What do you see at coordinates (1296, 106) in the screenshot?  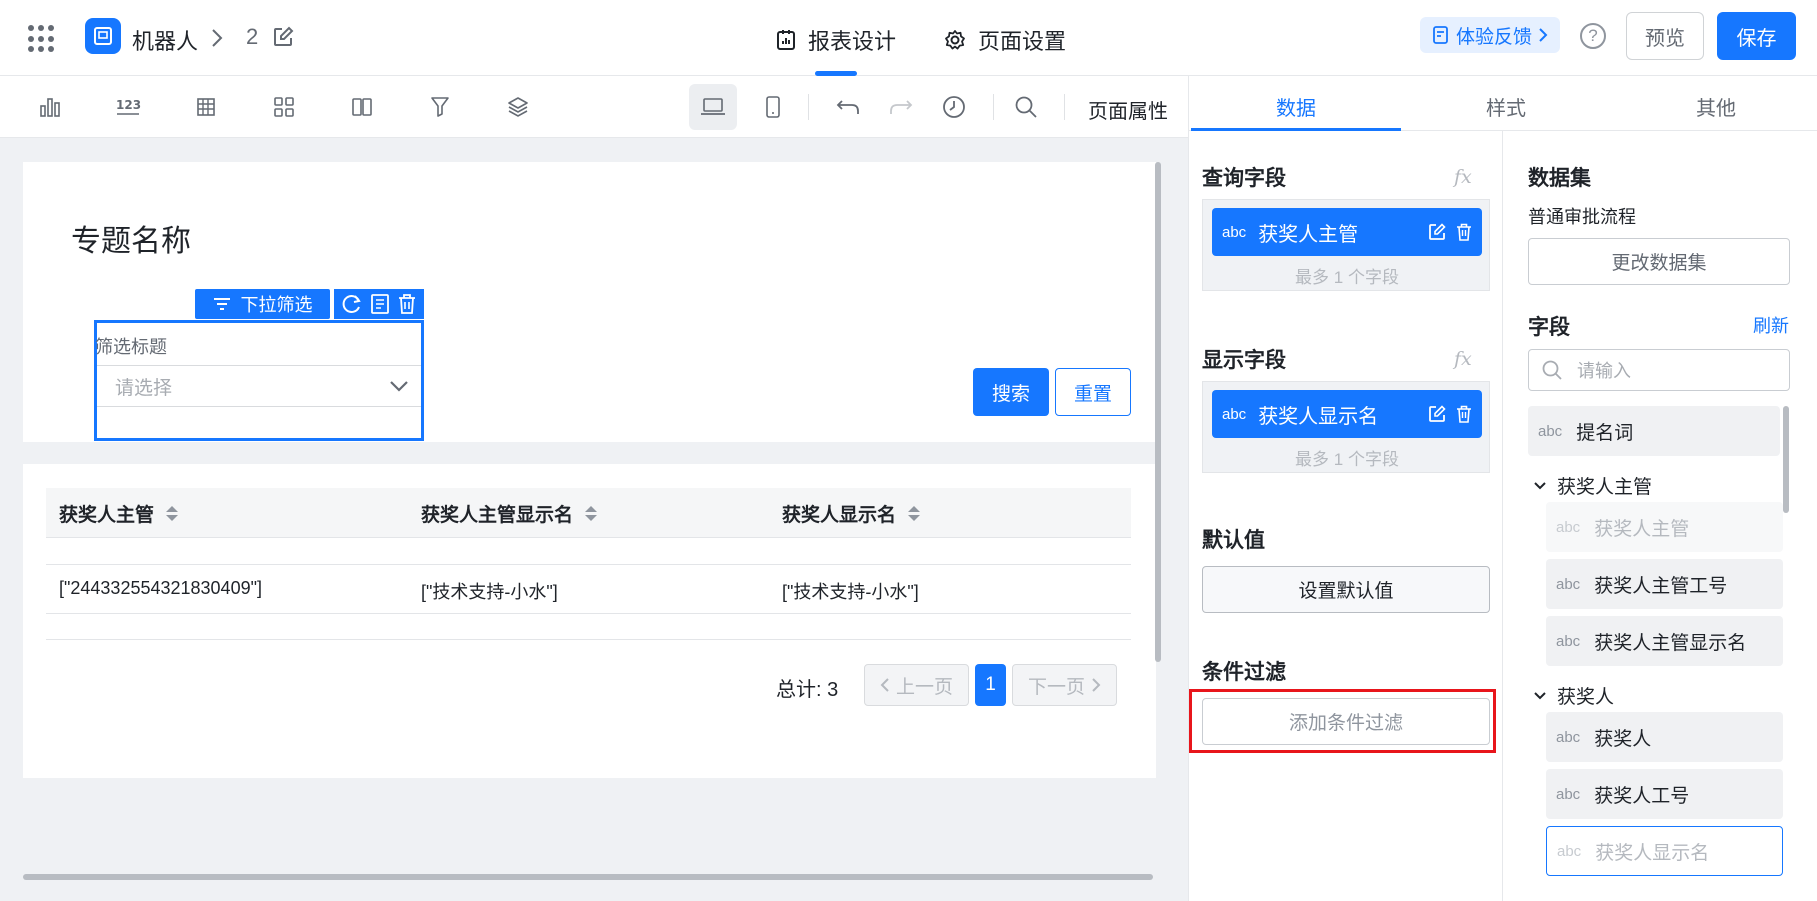 I see `tab-data: 数据` at bounding box center [1296, 106].